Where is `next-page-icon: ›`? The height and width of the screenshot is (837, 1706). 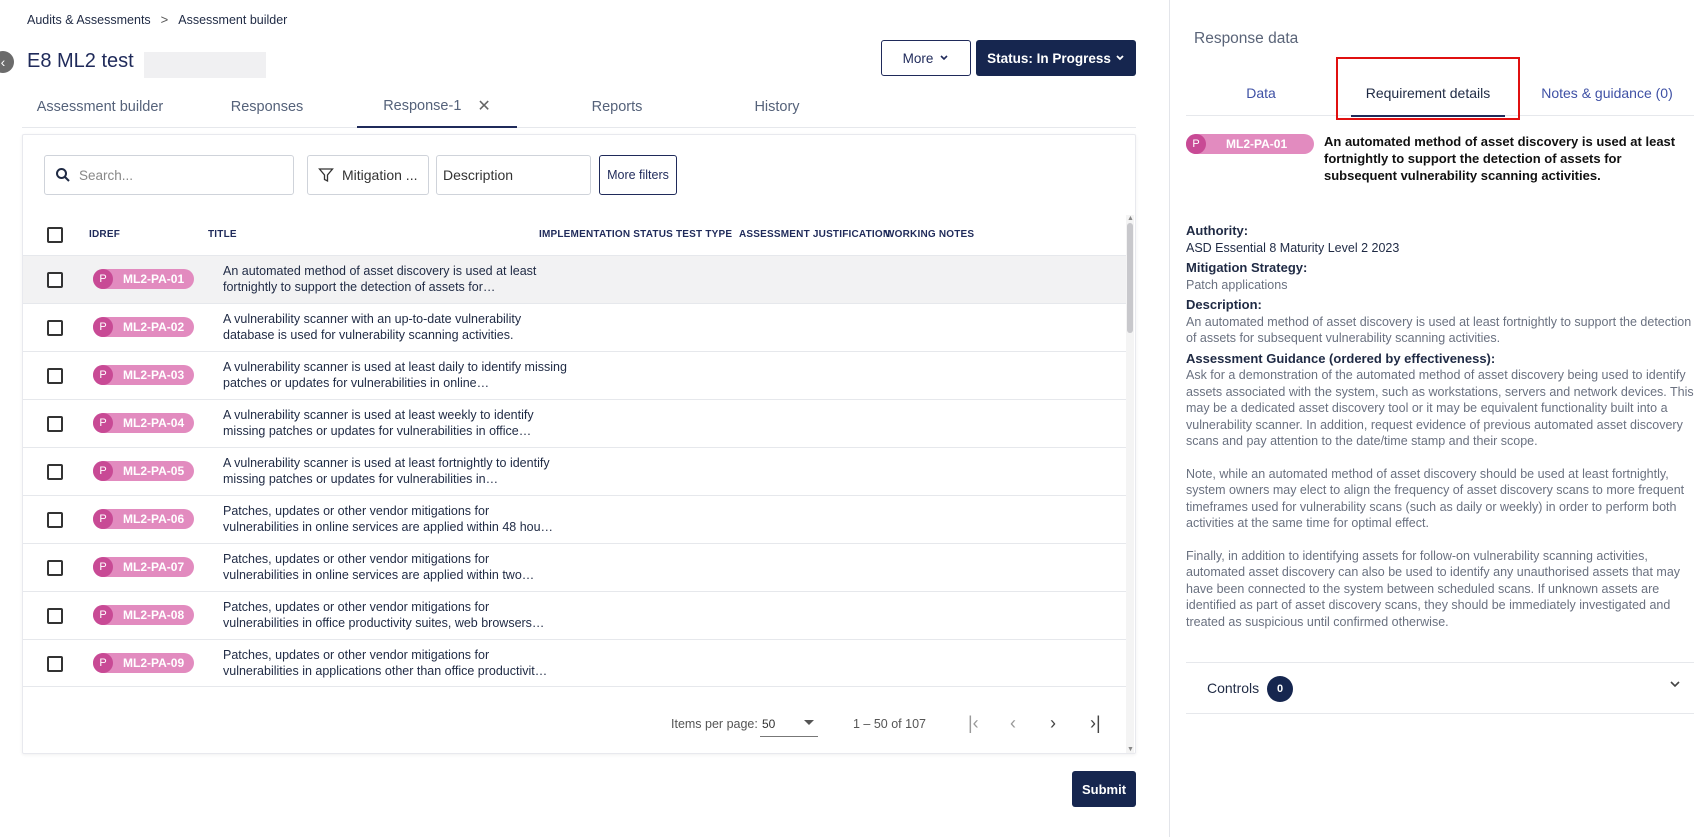
next-page-icon: › is located at coordinates (1053, 723).